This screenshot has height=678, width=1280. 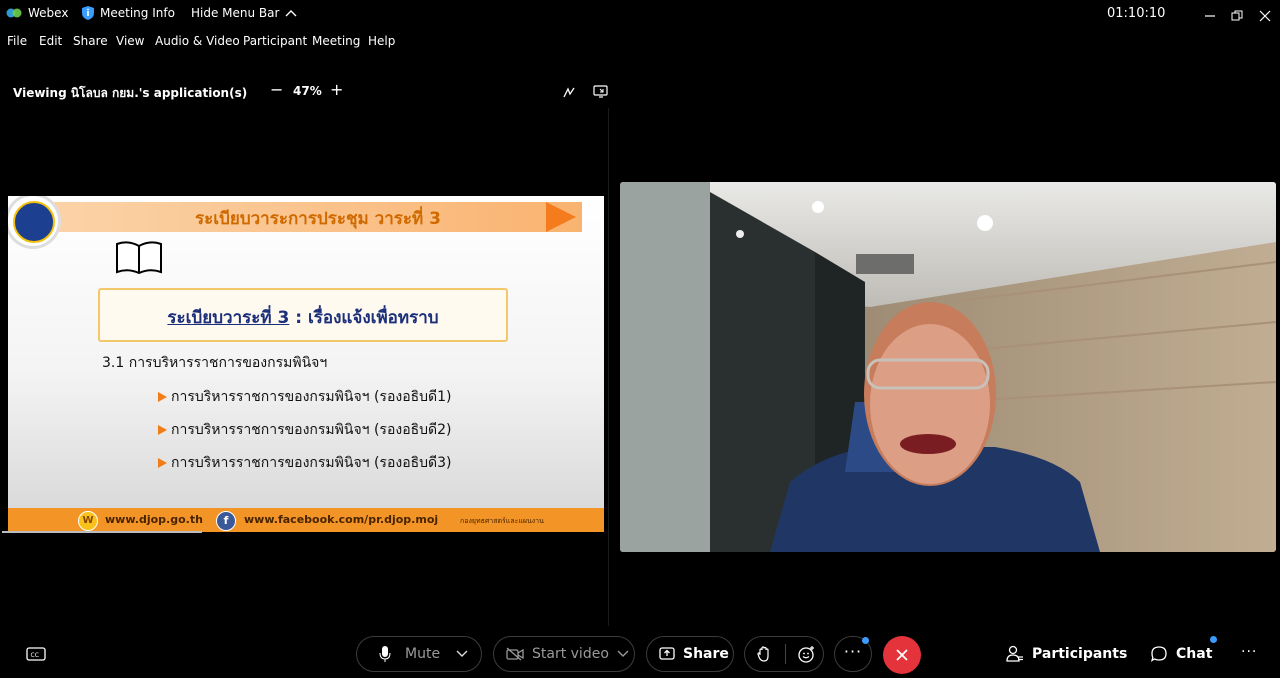 I want to click on agenda-box: ระเบียบวาระที่ 3 : เรื่องแจ้งเพื่อทราบ, so click(x=303, y=315).